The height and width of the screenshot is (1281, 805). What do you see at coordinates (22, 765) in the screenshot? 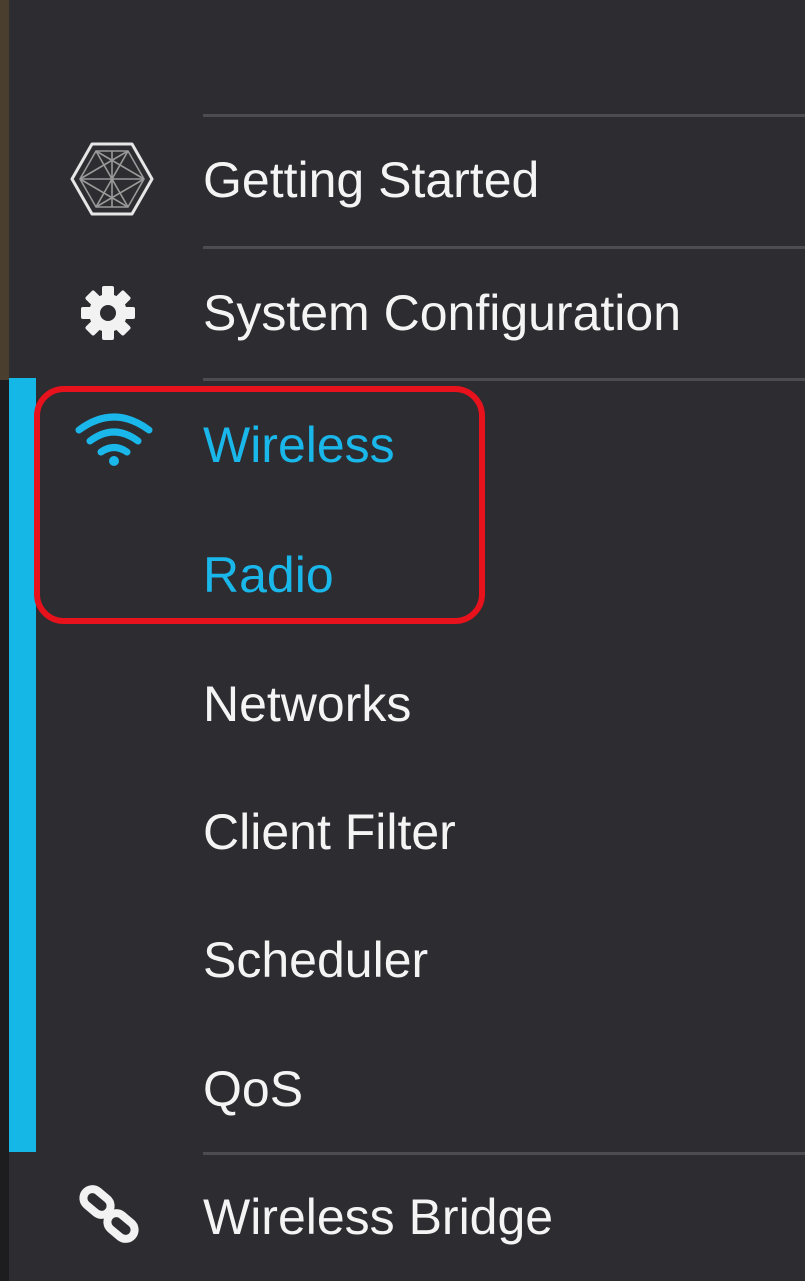
I see `active-section-indicator` at bounding box center [22, 765].